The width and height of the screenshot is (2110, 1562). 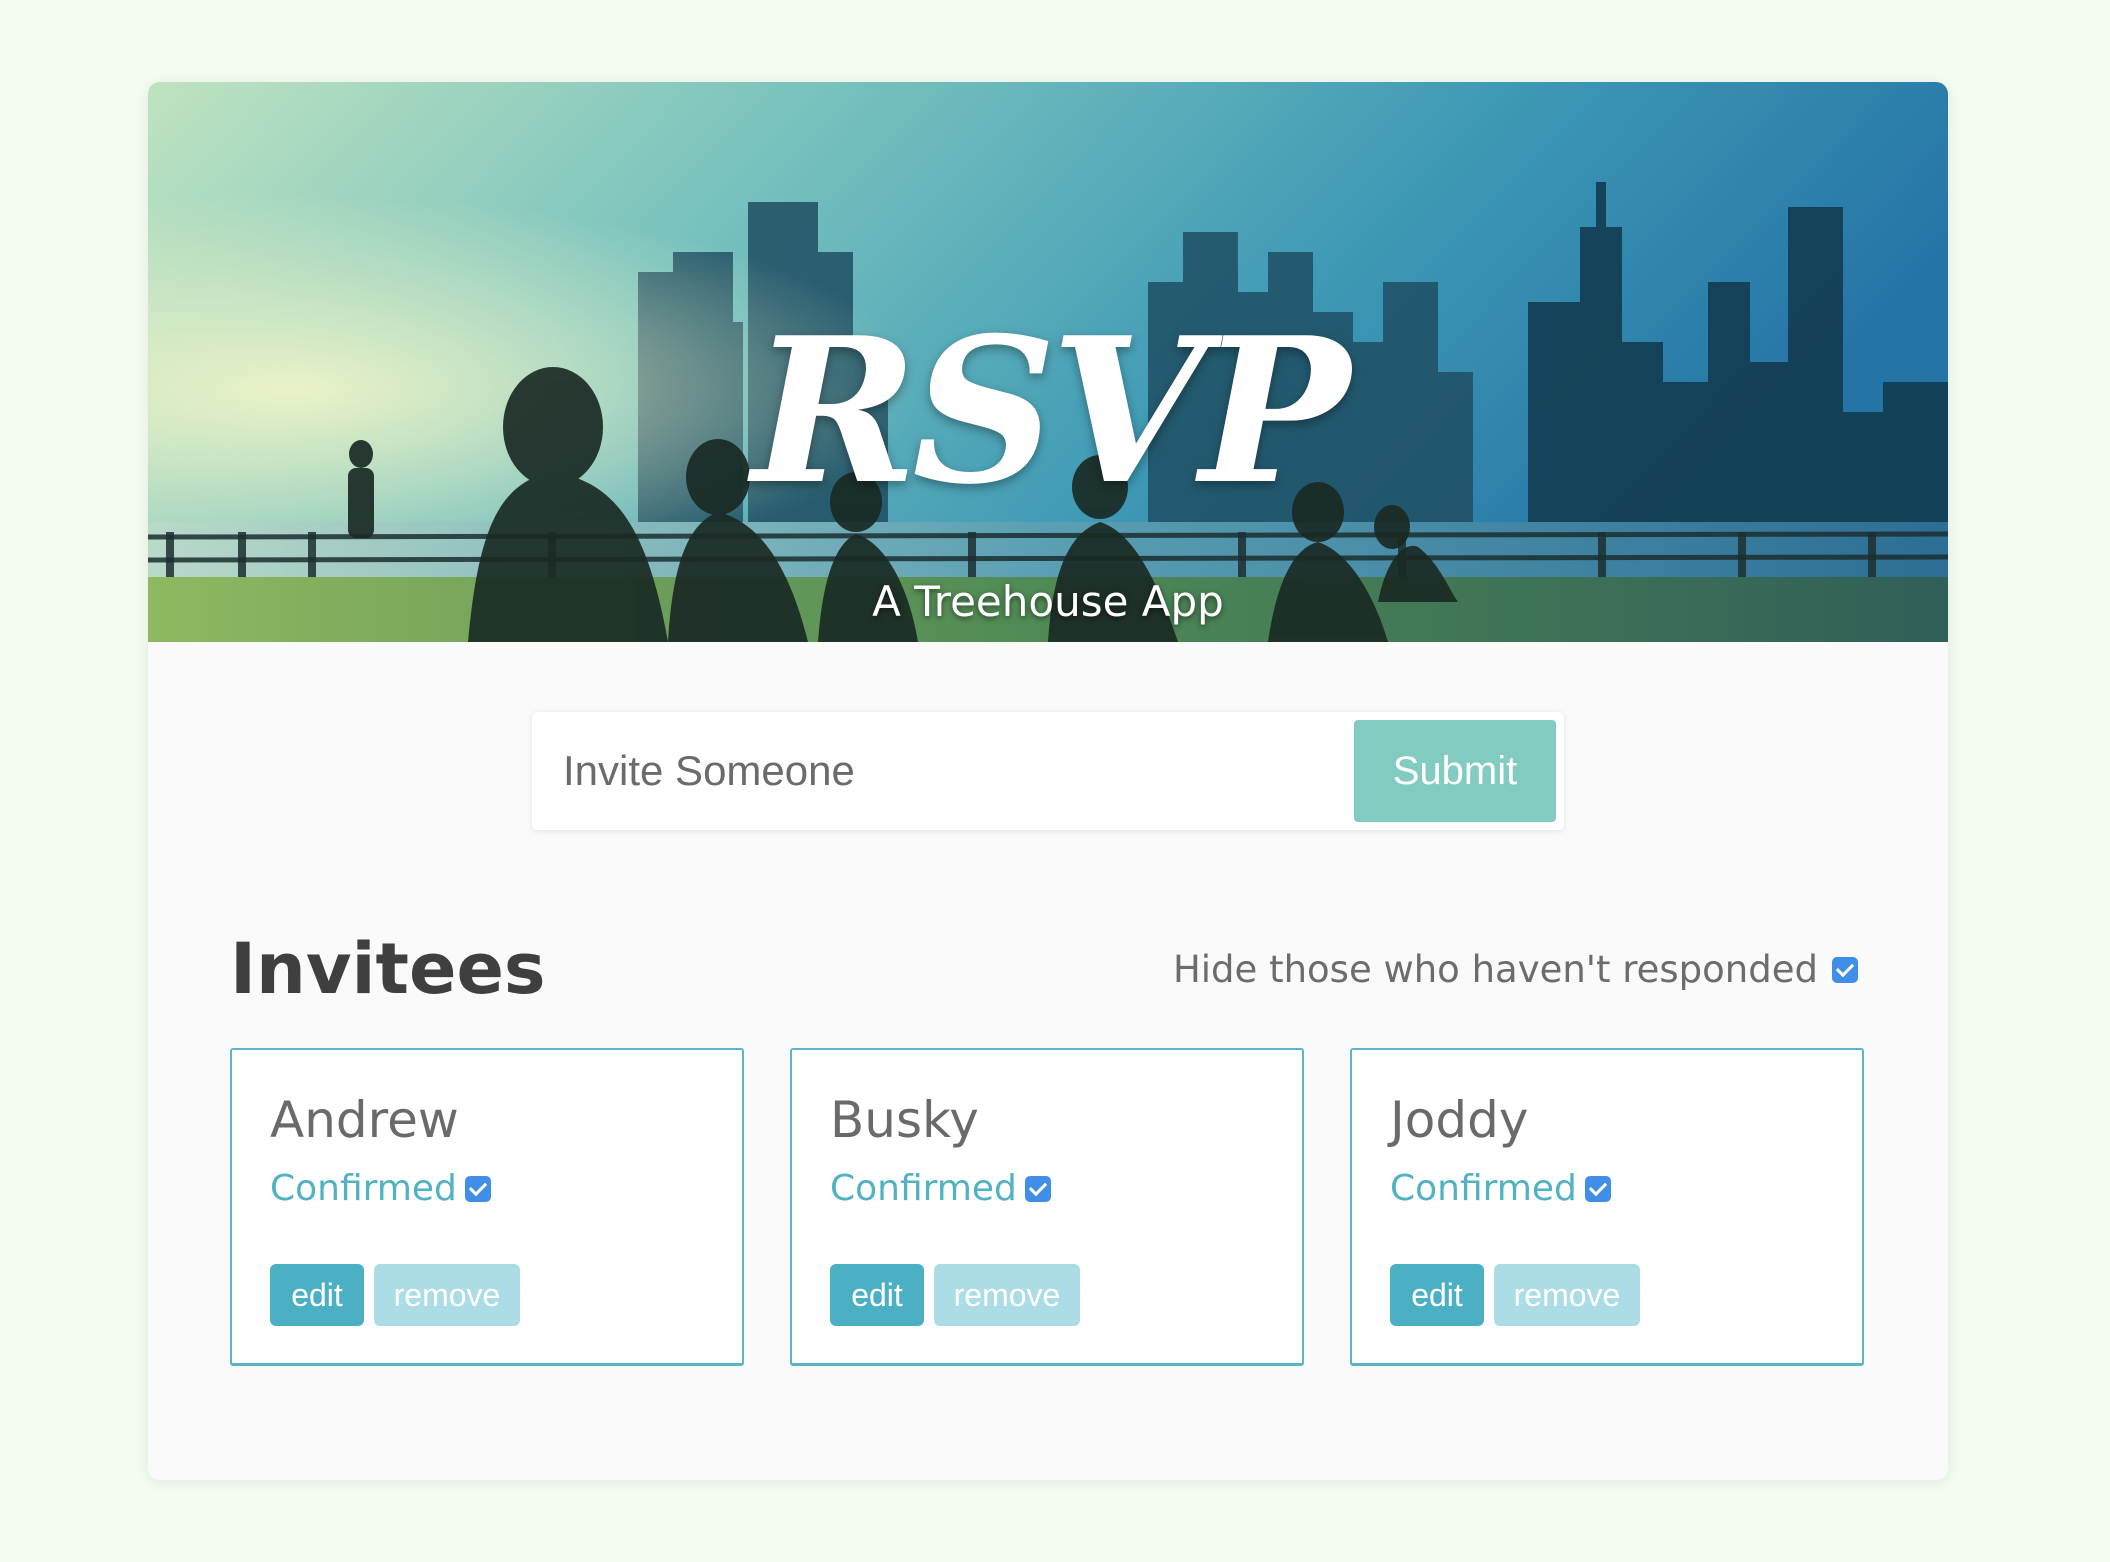 I want to click on invitee-card: Andrew Confirmed edit remove, so click(x=487, y=1207).